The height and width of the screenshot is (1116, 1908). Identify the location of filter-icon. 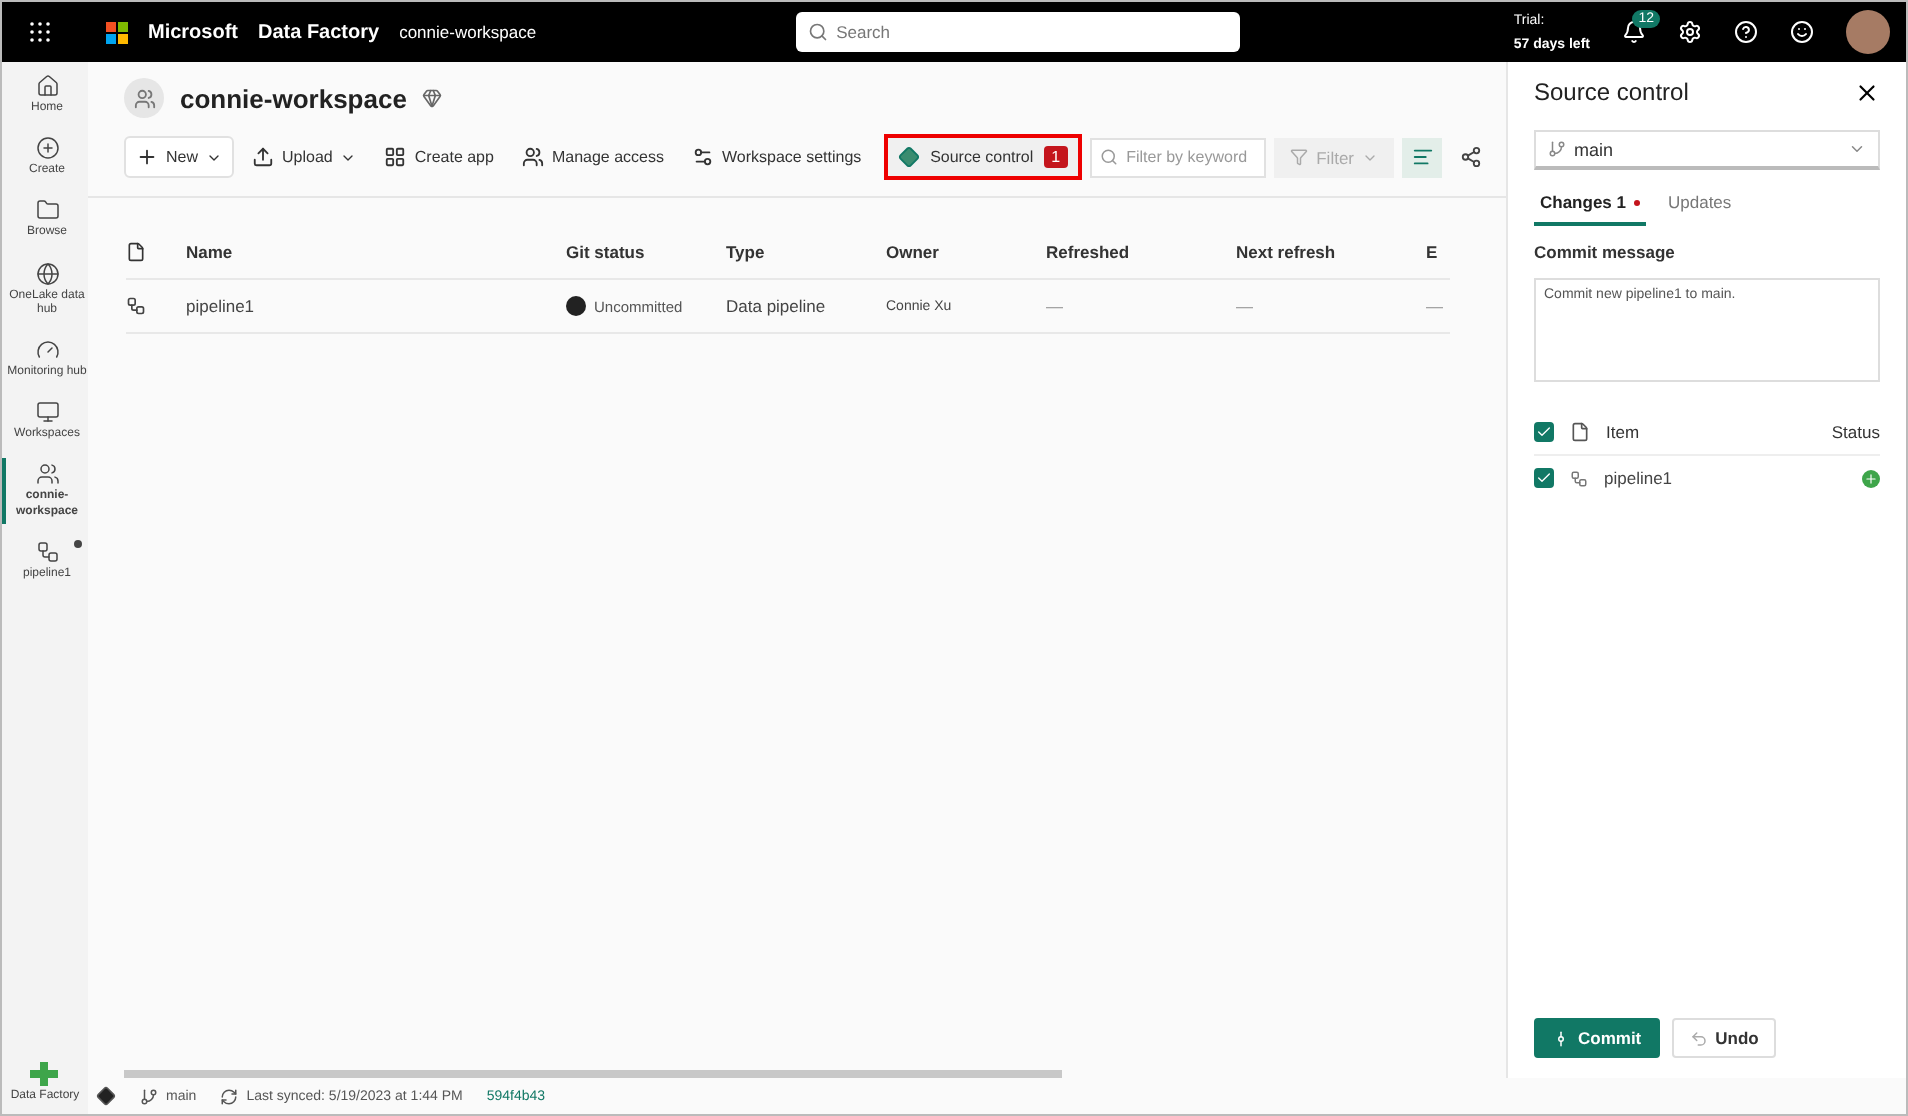
(1299, 157).